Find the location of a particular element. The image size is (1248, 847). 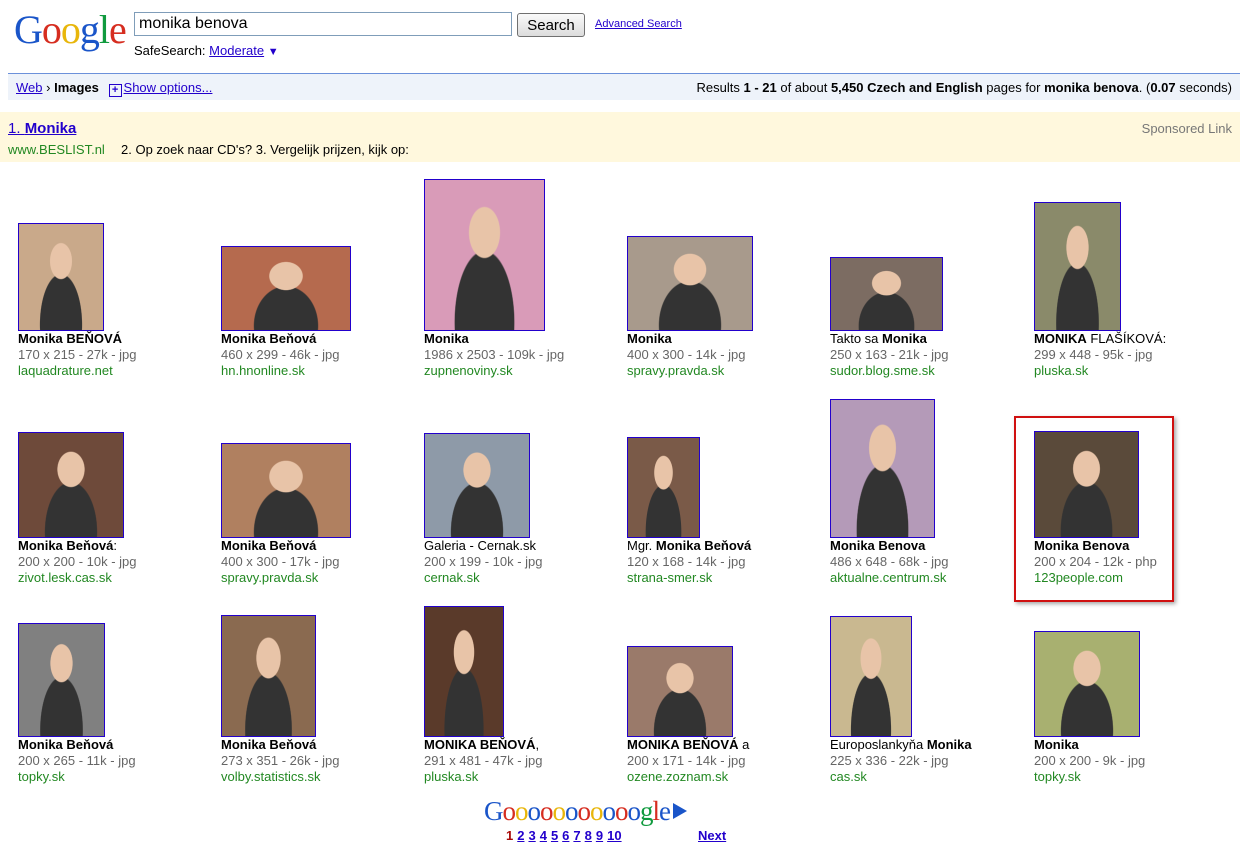

image-domain: strana-smer.sk is located at coordinates (670, 577).